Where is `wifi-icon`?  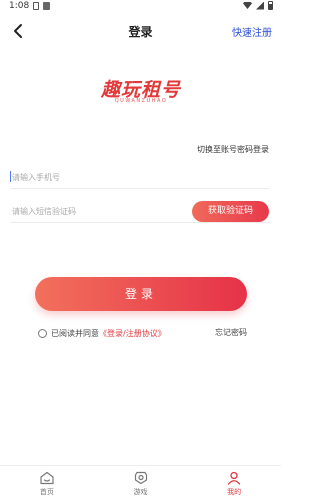
wifi-icon is located at coordinates (247, 5).